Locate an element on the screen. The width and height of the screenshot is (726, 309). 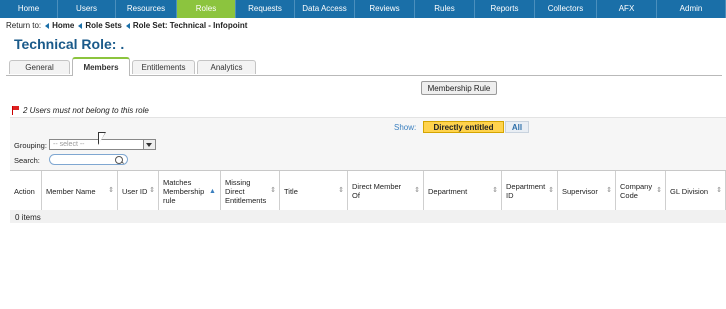
membership-rule-button: Membership Rule is located at coordinates (459, 88).